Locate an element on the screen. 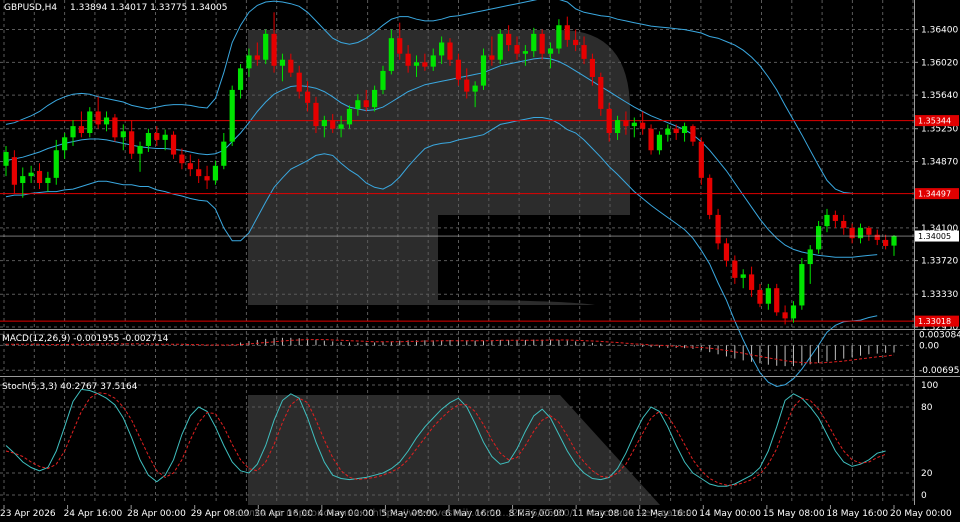  stoch-axis-label: 100 is located at coordinates (929, 386).